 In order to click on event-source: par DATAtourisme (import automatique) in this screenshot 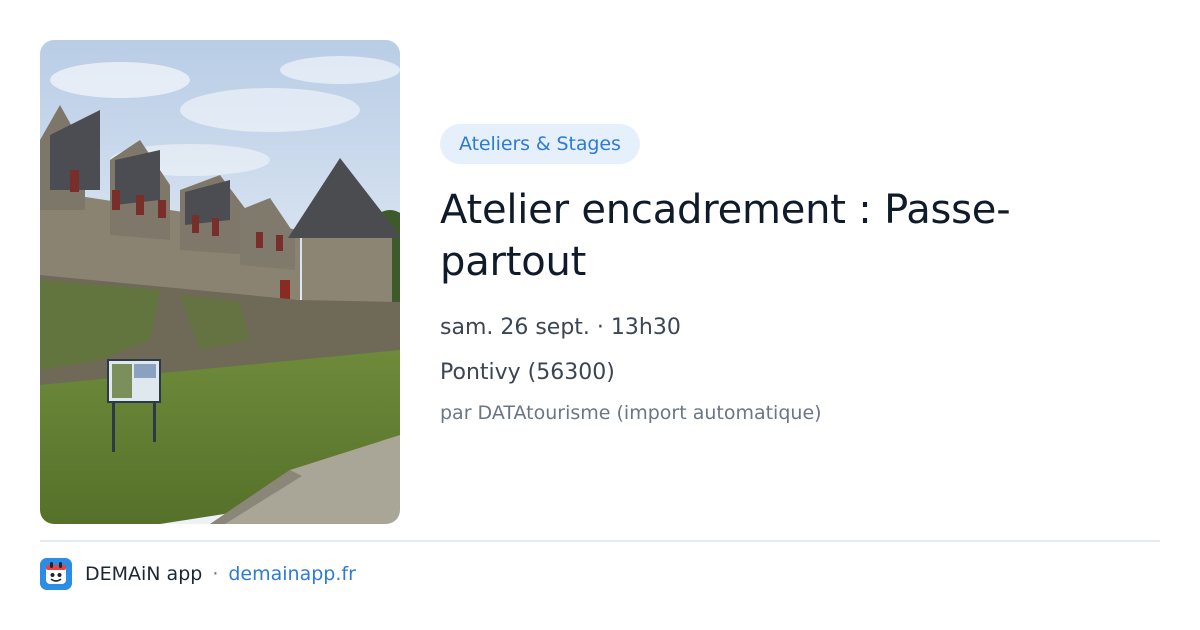, I will do `click(631, 413)`.